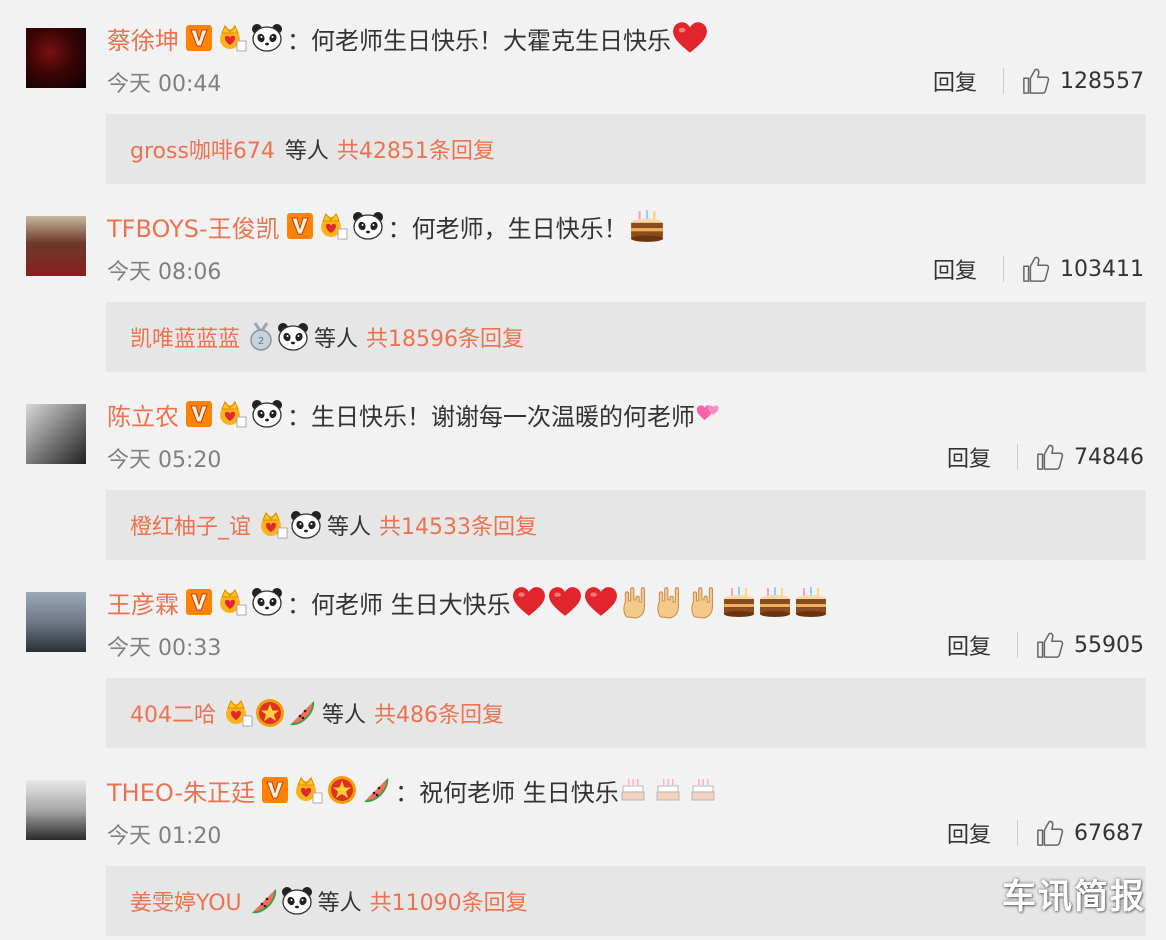 This screenshot has height=940, width=1166. I want to click on sub-reply-total-link: 共11090条回复, so click(449, 901).